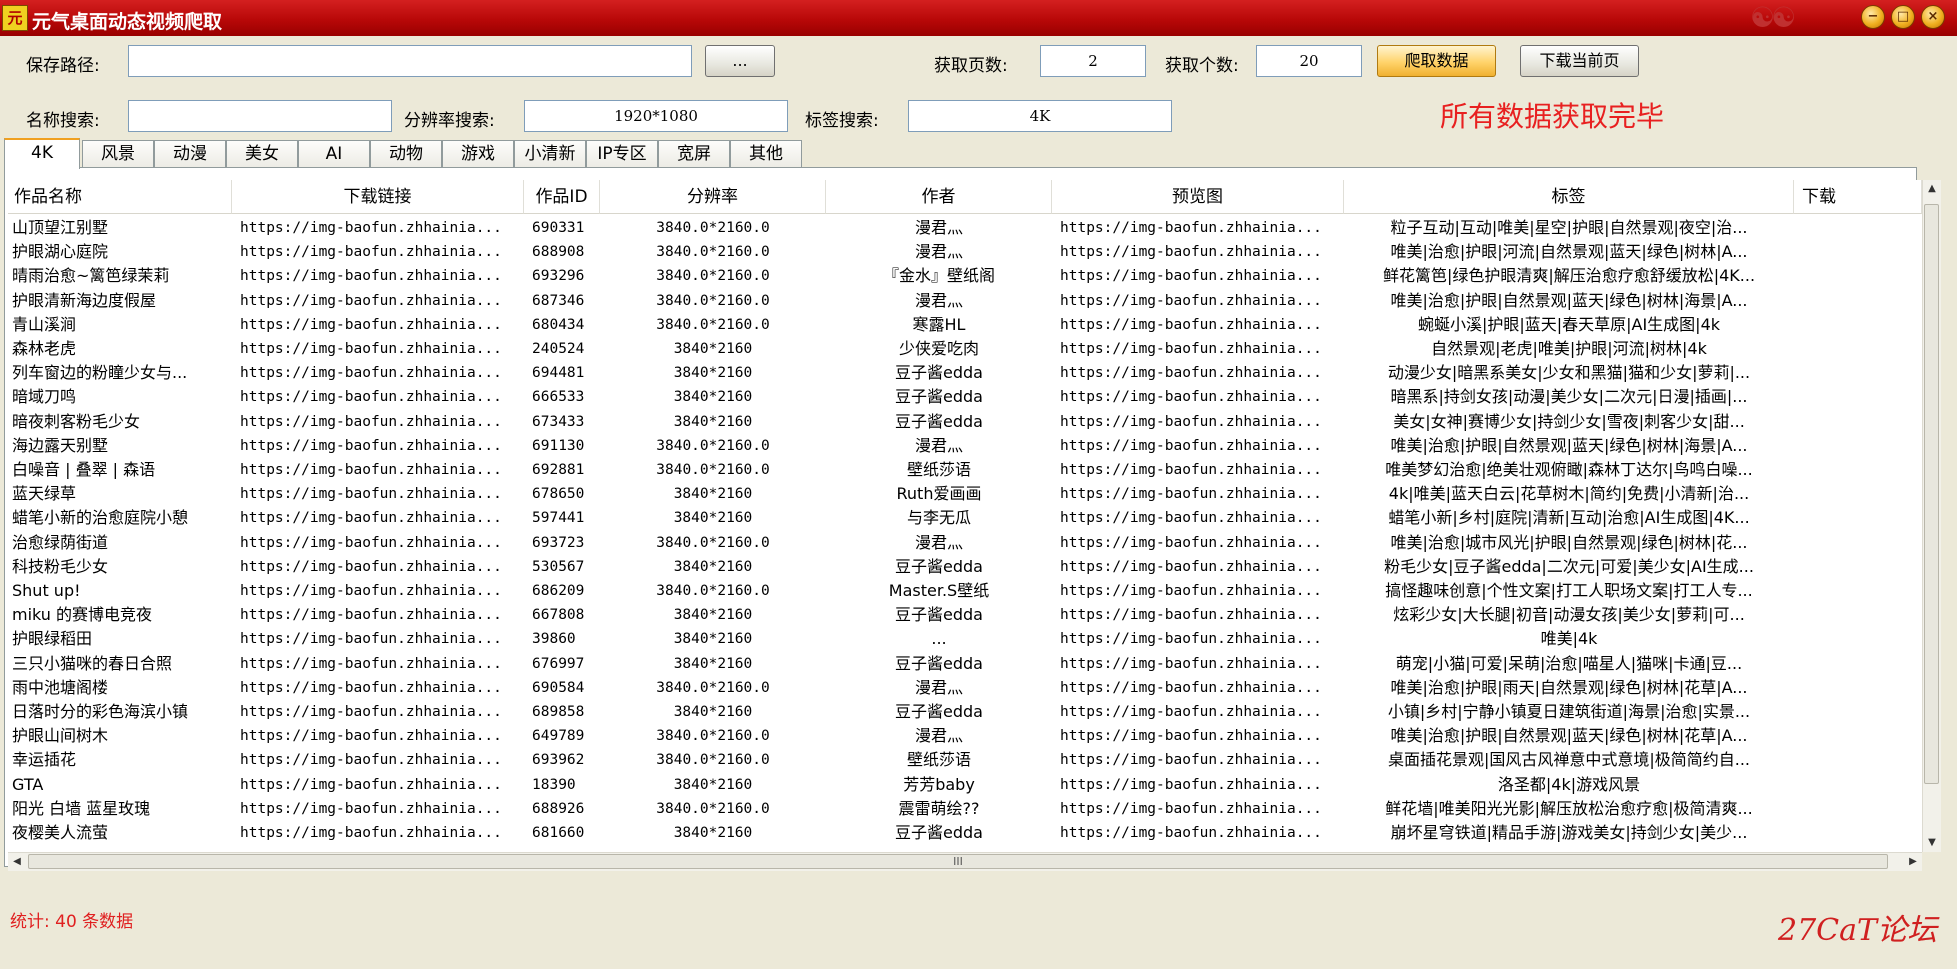 Image resolution: width=1957 pixels, height=969 pixels. What do you see at coordinates (1436, 61) in the screenshot?
I see `crawl-data-button: 爬取数据` at bounding box center [1436, 61].